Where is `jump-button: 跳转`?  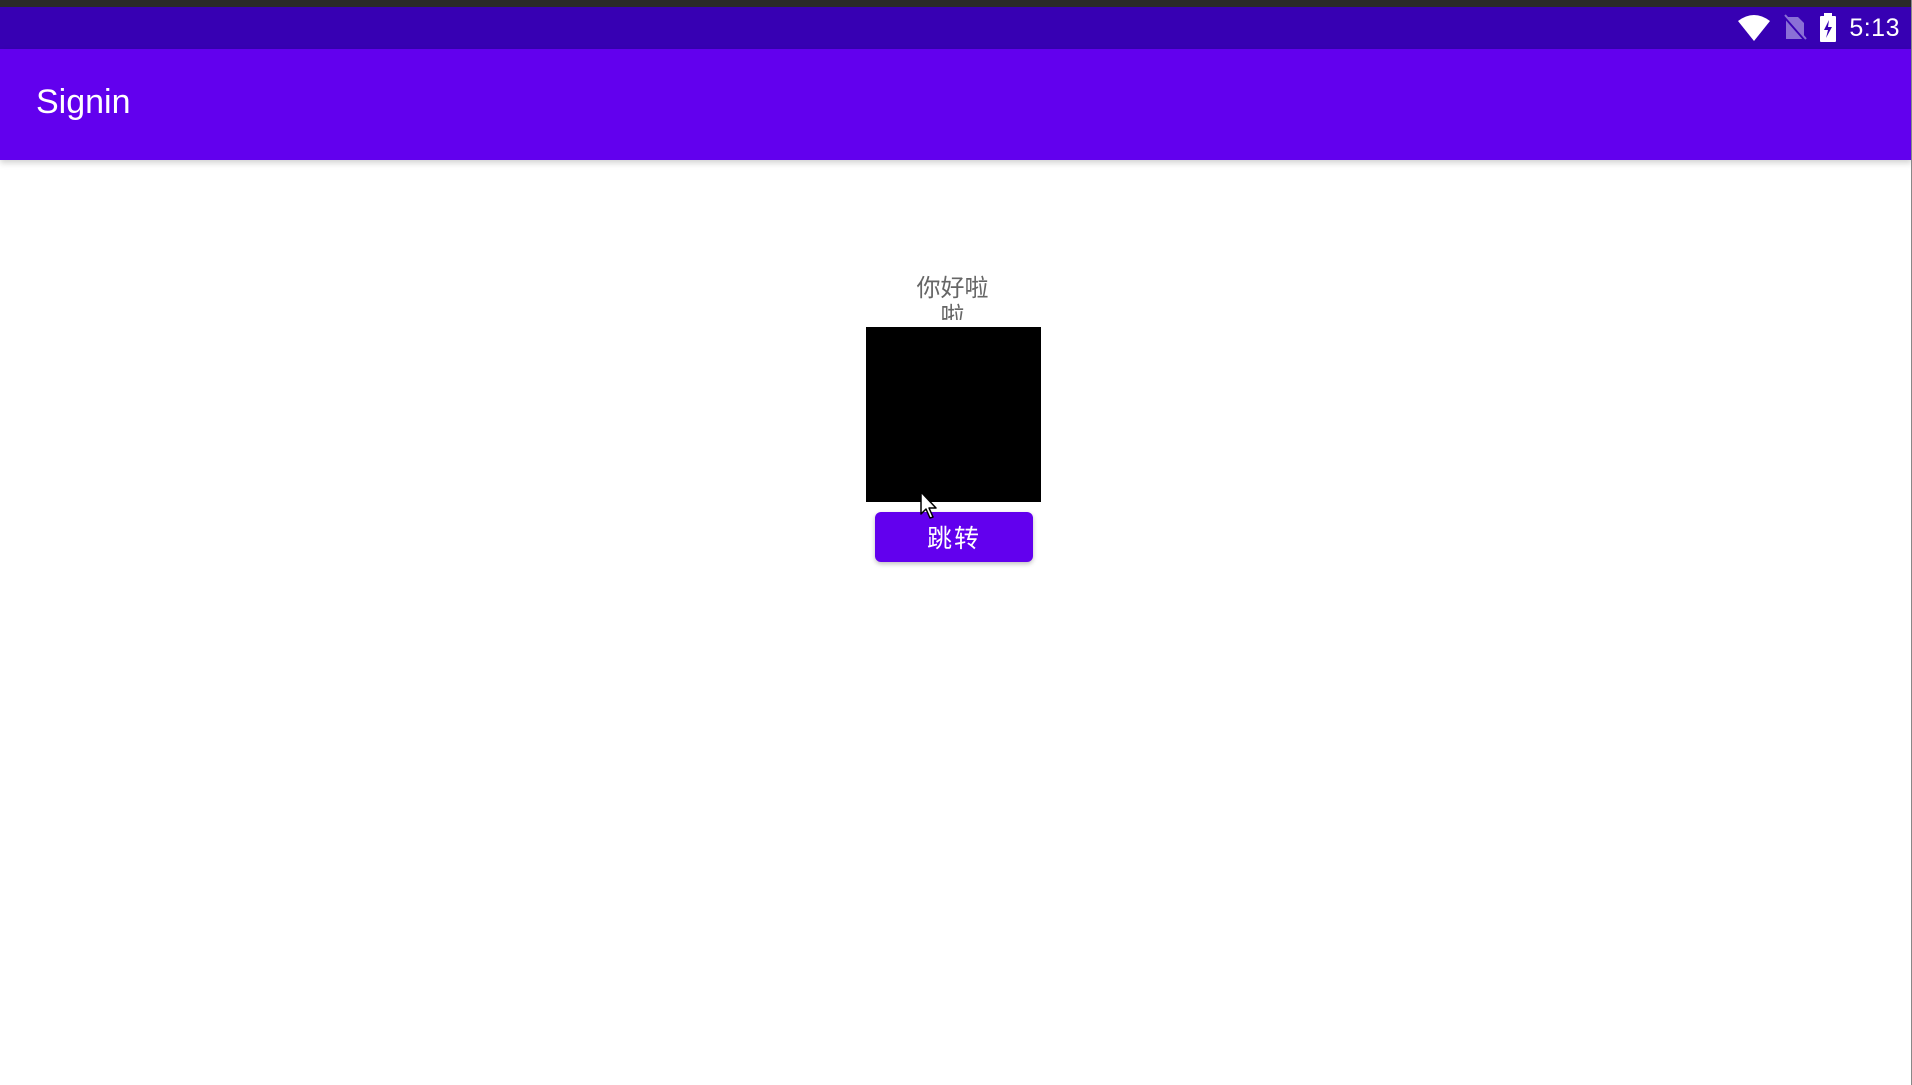
jump-button: 跳转 is located at coordinates (954, 537).